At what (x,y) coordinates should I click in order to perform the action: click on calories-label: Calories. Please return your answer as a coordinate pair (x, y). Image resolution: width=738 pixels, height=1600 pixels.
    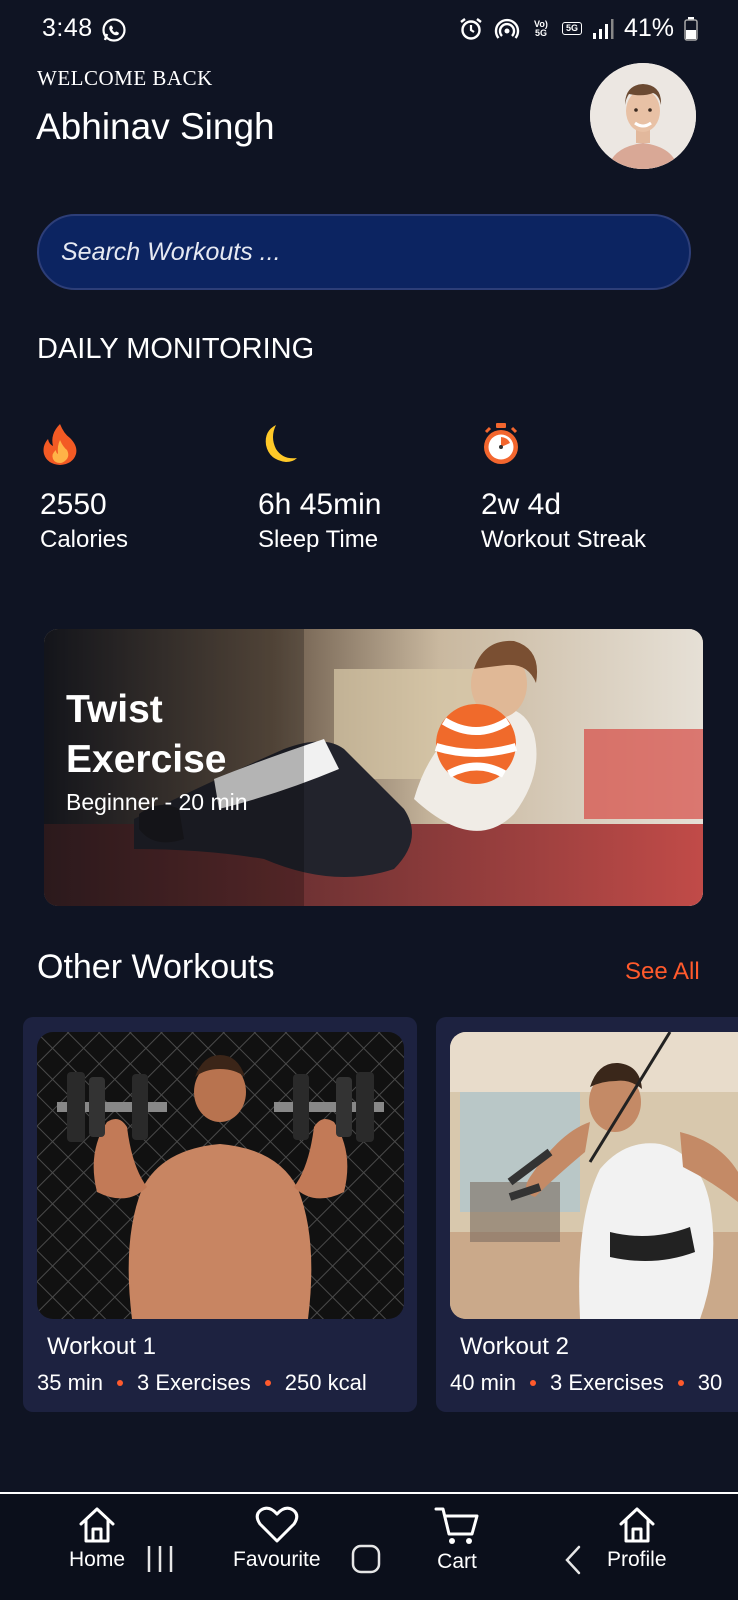
    Looking at the image, I should click on (84, 539).